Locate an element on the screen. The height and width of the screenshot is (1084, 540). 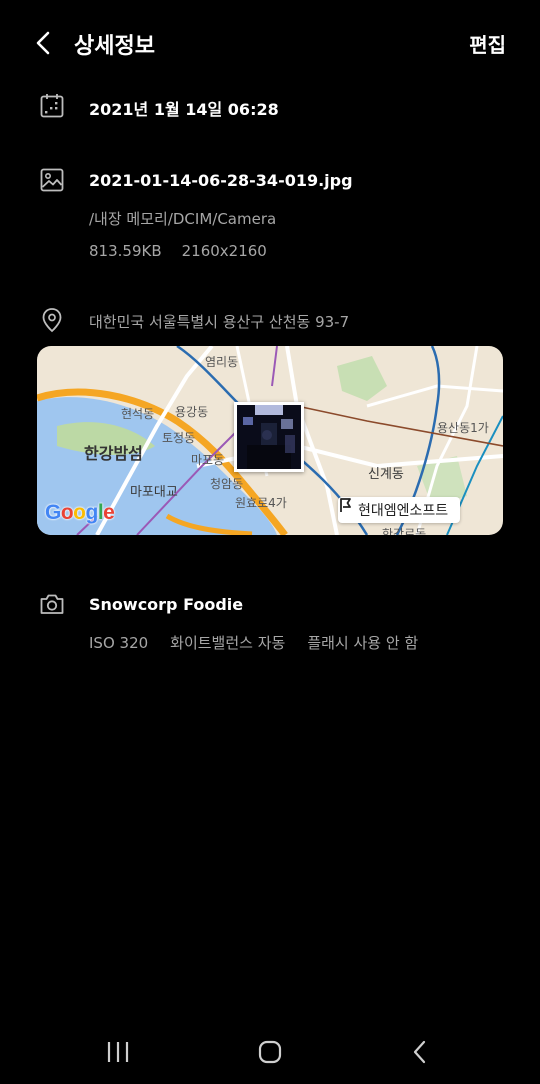
edit-button: 편집 is located at coordinates (487, 43).